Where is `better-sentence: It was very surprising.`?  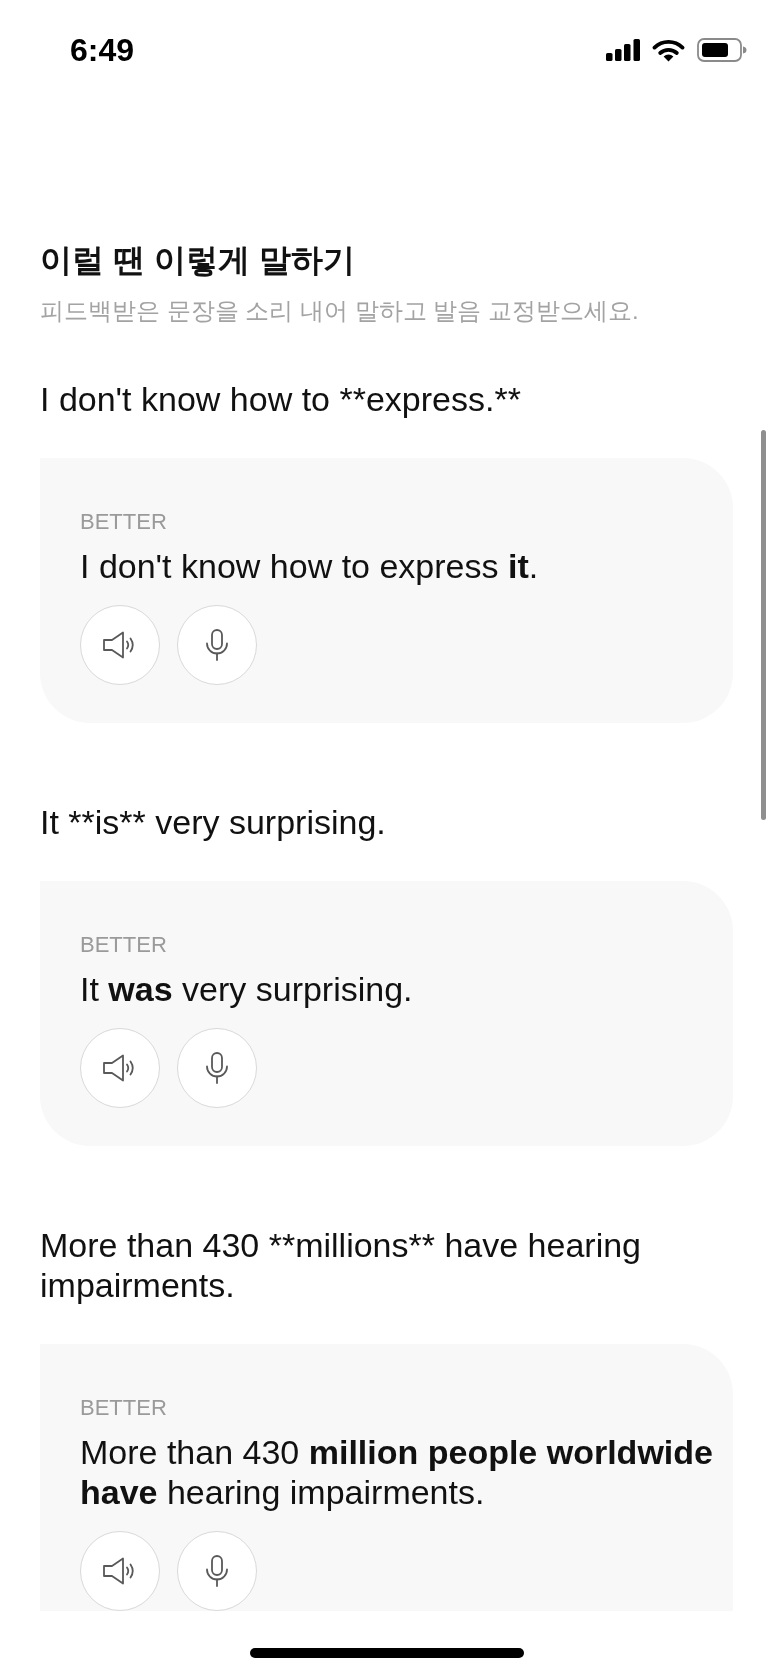
better-sentence: It was very surprising. is located at coordinates (247, 989).